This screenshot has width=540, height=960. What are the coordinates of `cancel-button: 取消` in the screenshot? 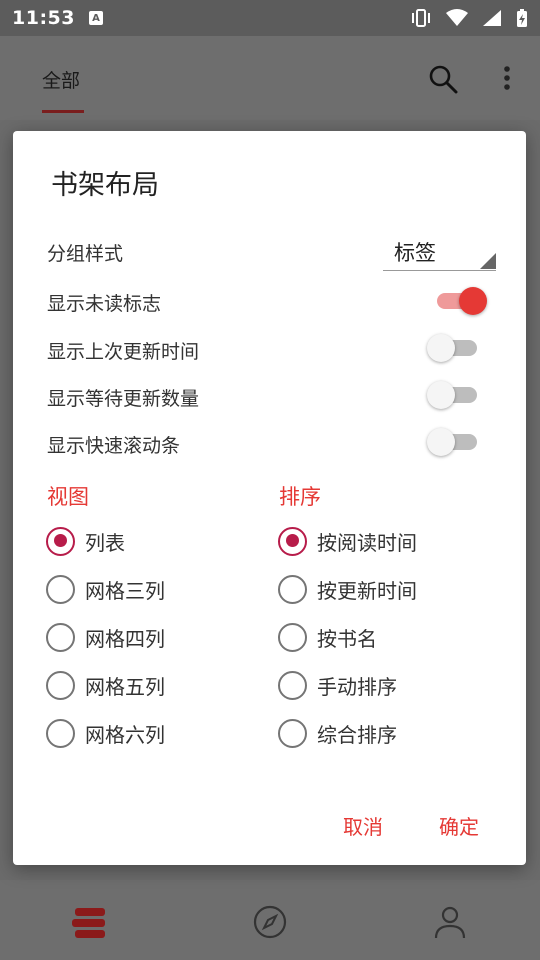 It's located at (363, 825).